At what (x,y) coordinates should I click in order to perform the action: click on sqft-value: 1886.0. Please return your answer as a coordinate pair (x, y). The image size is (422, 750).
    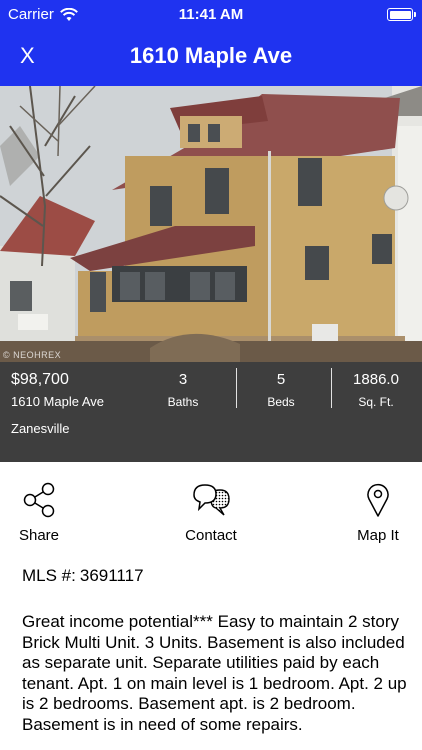
    Looking at the image, I should click on (376, 379).